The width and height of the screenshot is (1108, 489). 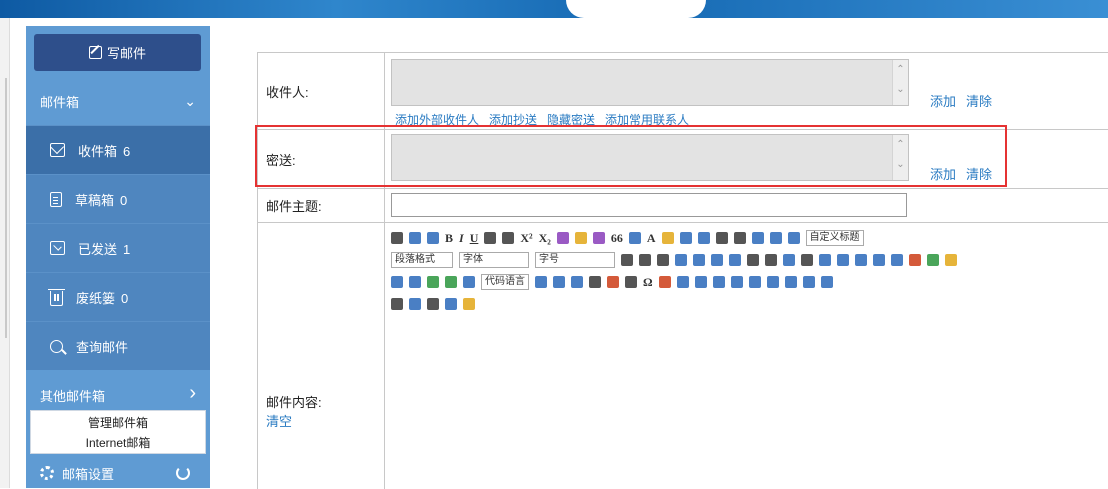 I want to click on clear-doc-icon, so click(x=739, y=238).